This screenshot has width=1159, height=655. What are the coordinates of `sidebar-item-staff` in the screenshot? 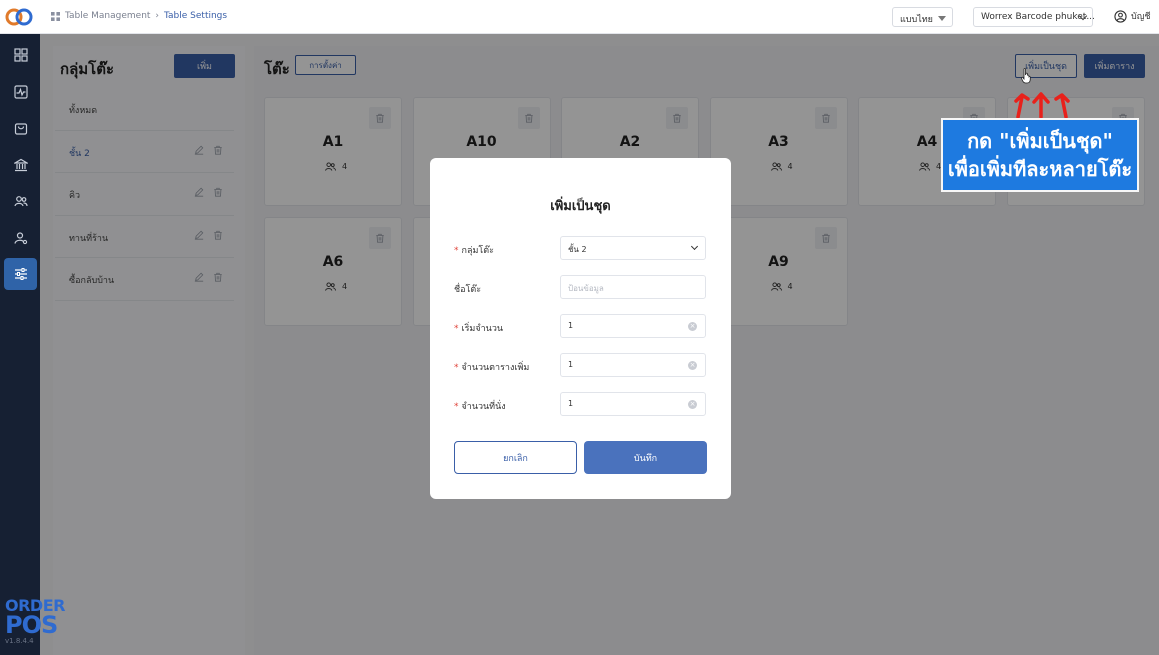 It's located at (20, 238).